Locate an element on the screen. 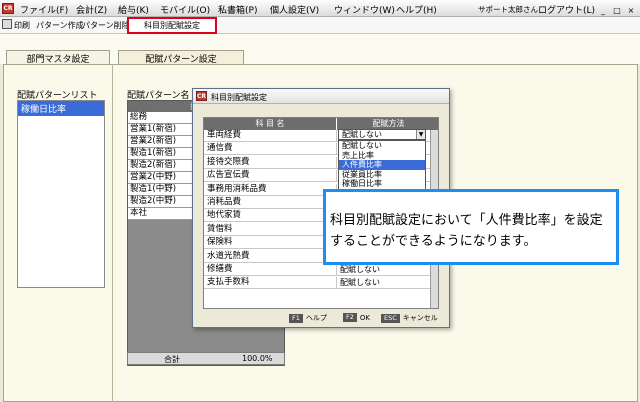 This screenshot has height=402, width=640. menu-accounting: 会計(Z) is located at coordinates (91, 9).